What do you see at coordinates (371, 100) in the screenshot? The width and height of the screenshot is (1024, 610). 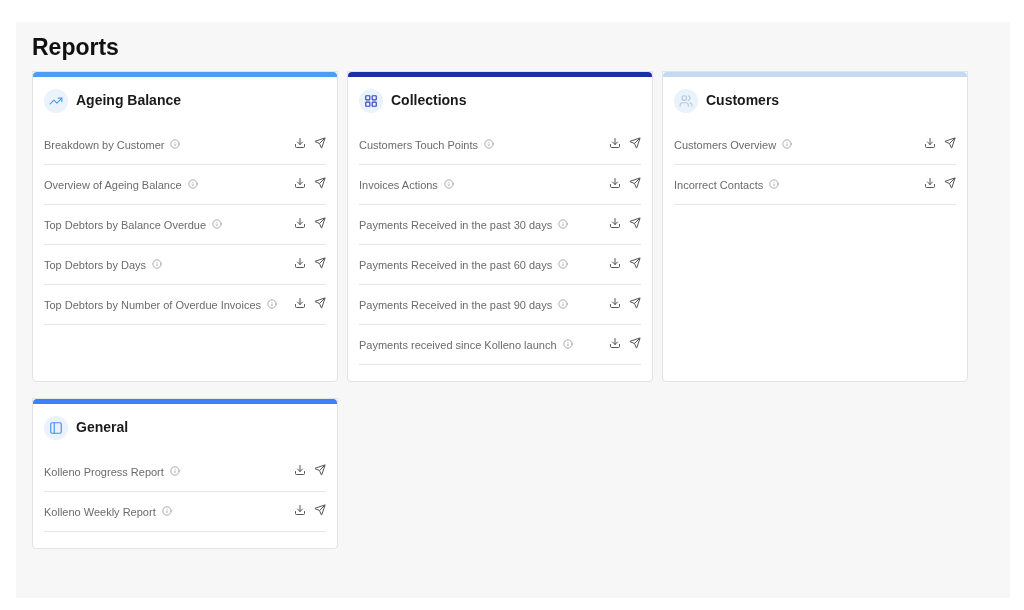 I see `grid-icon` at bounding box center [371, 100].